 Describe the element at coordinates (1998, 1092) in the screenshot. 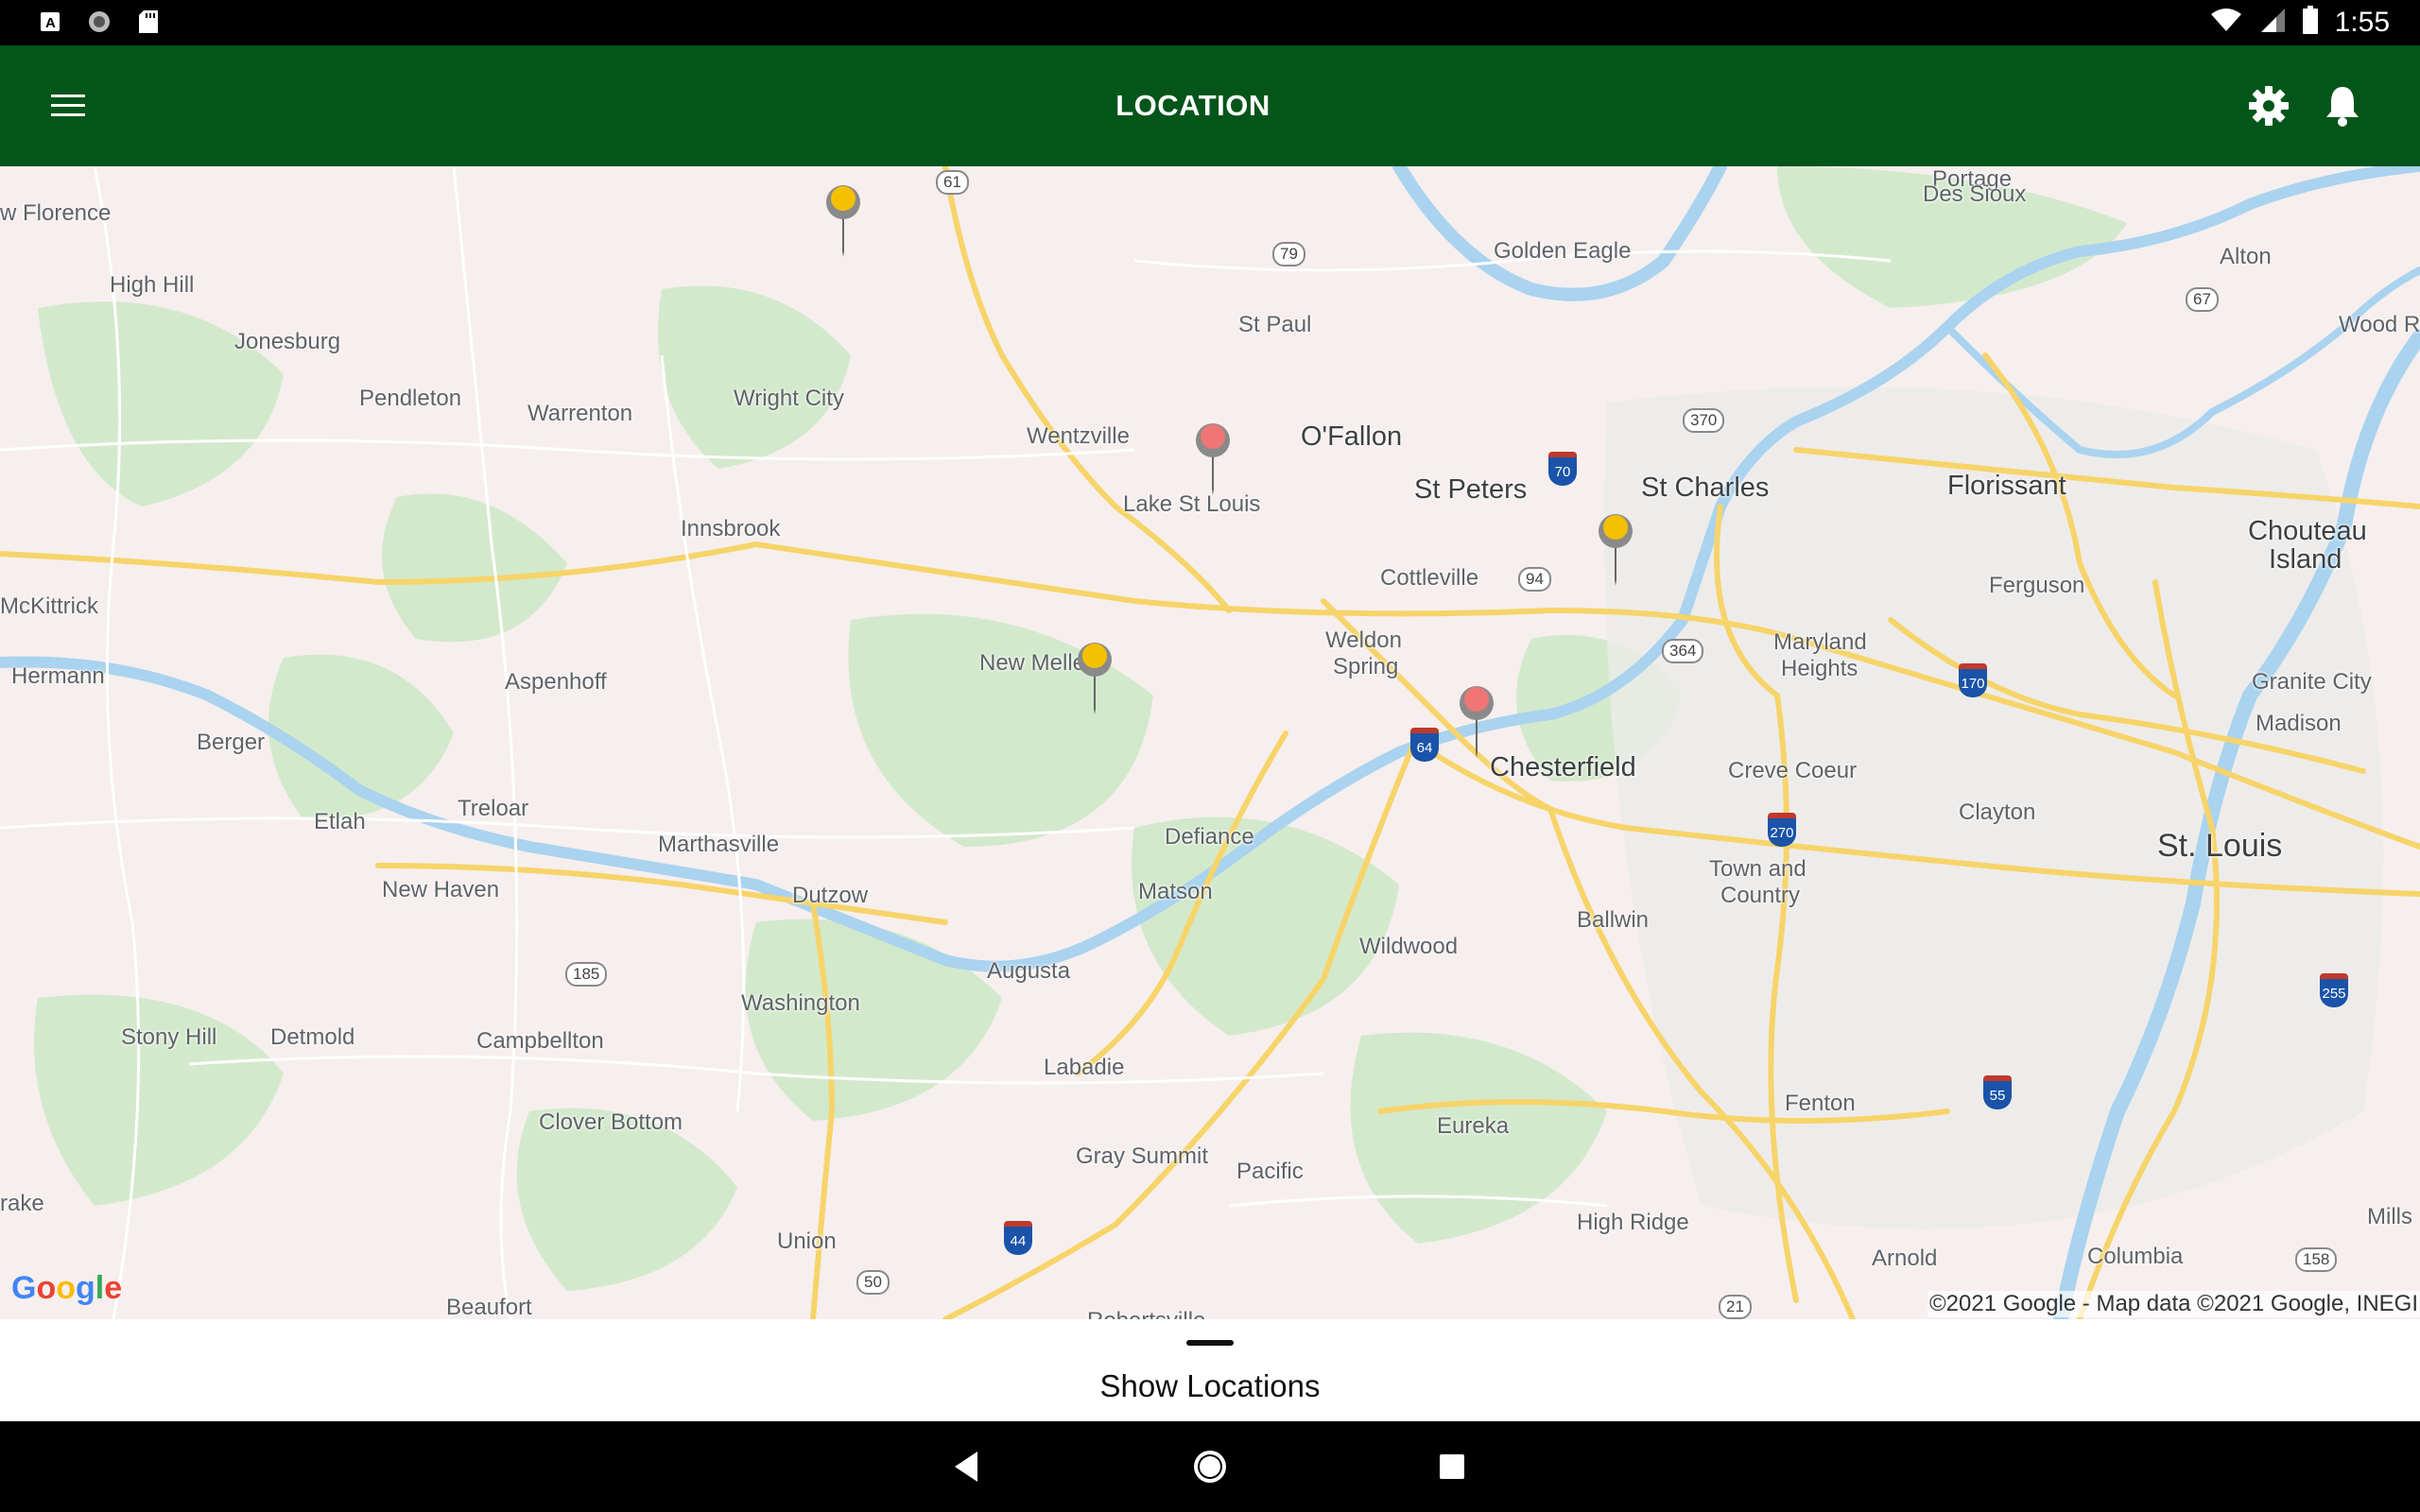

I see `interstate-shield: 55` at that location.